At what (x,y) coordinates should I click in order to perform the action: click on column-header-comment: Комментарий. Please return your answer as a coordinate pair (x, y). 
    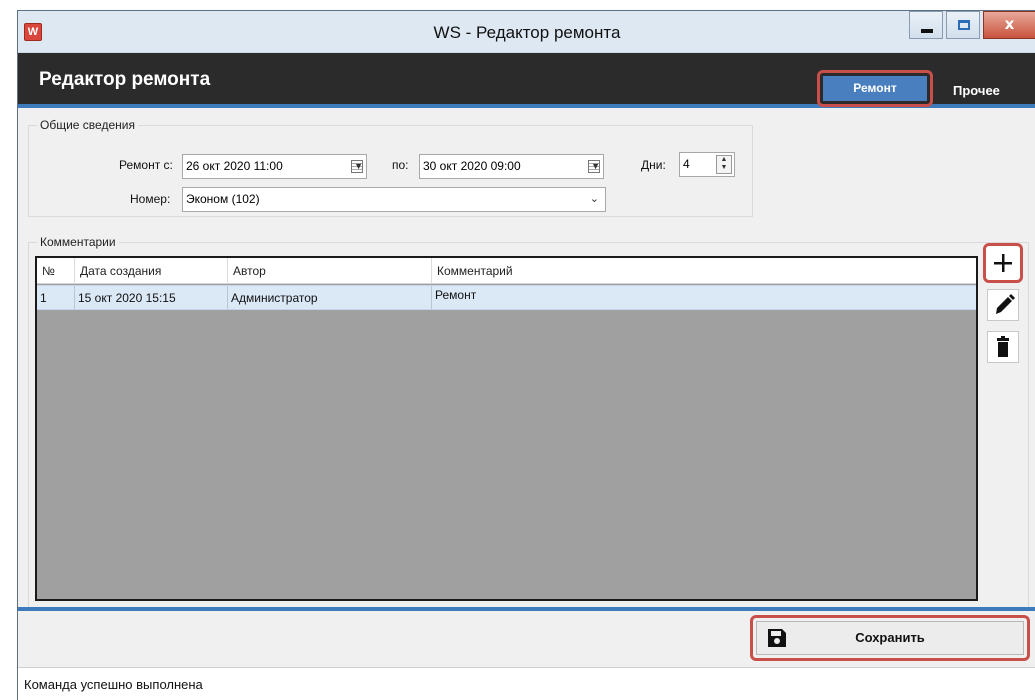
    Looking at the image, I should click on (704, 271).